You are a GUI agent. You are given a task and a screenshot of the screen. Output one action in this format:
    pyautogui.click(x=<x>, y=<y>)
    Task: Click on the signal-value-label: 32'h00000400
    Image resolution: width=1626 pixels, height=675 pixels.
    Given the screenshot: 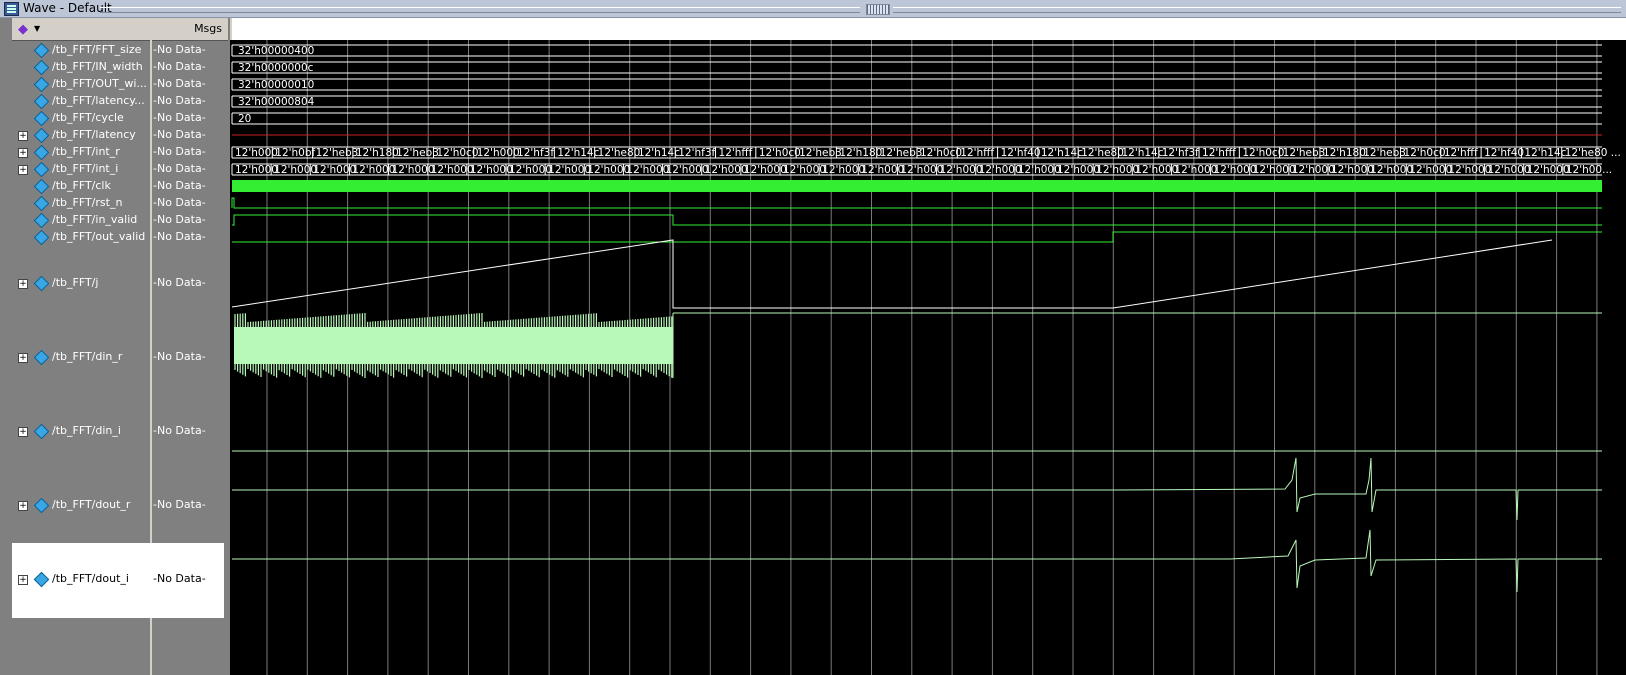 What is the action you would take?
    pyautogui.click(x=276, y=51)
    